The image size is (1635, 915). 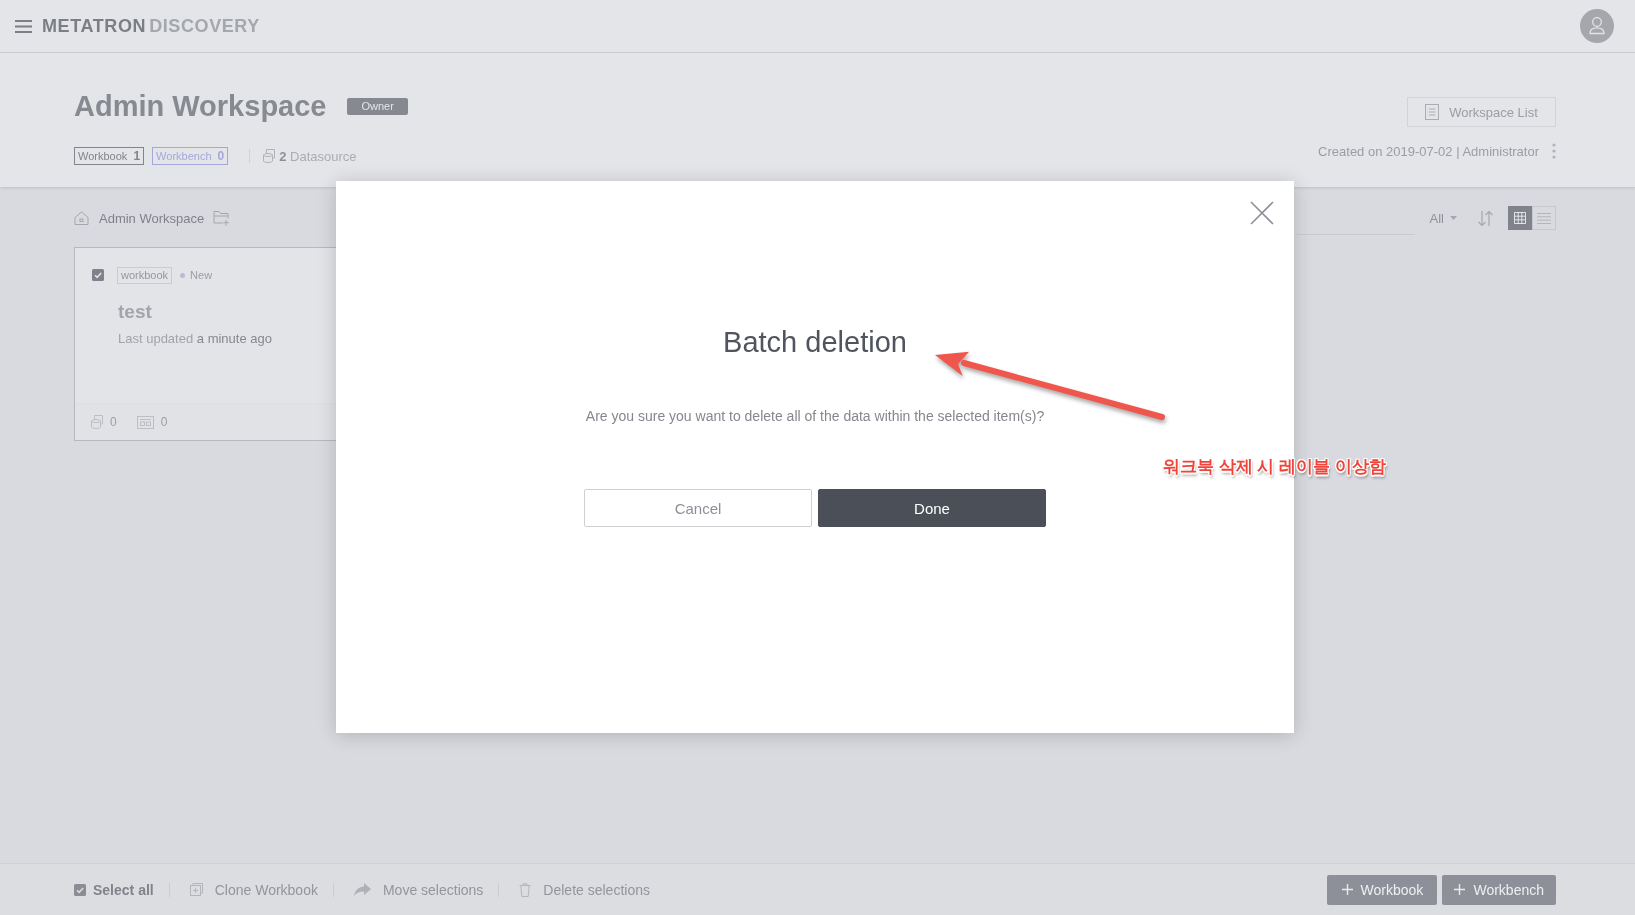 I want to click on list-icon, so click(x=1544, y=218).